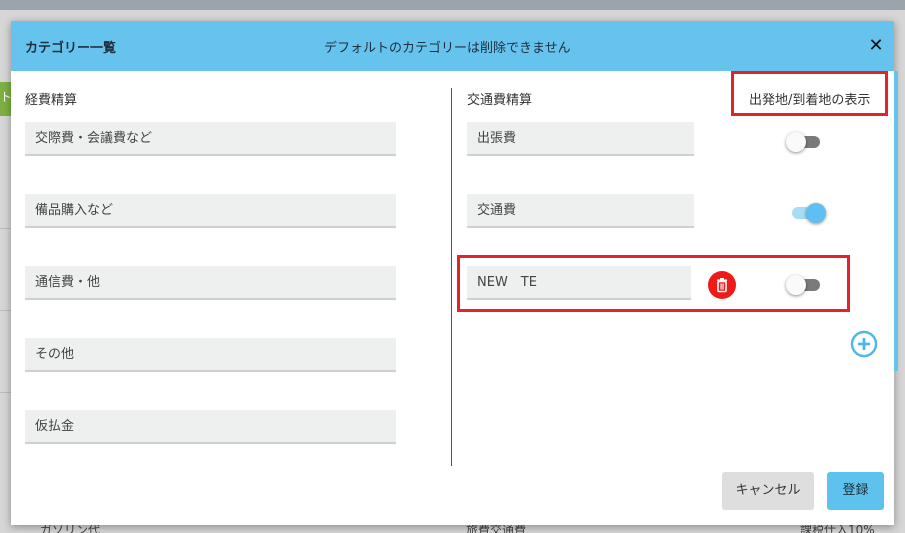 This screenshot has height=533, width=905. What do you see at coordinates (70, 528) in the screenshot?
I see `background-row-text: ガソリン代` at bounding box center [70, 528].